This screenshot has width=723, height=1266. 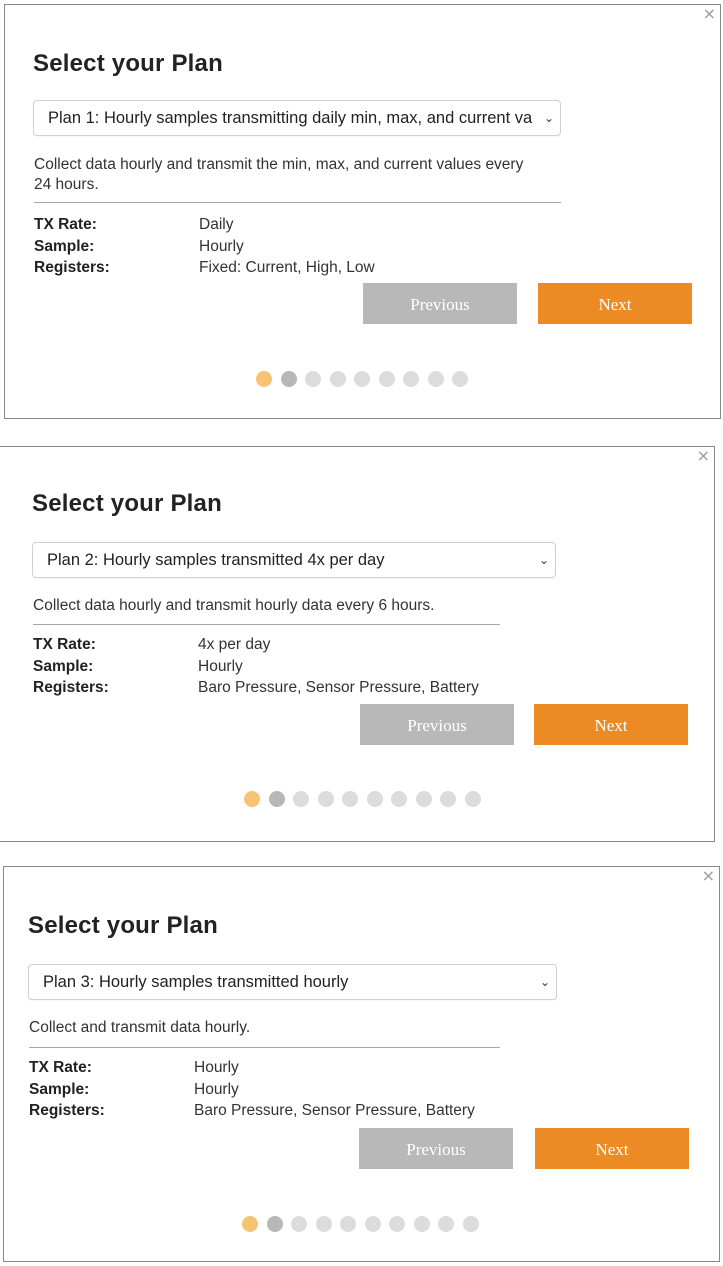 What do you see at coordinates (140, 1027) in the screenshot?
I see `plan-description: Collect and transmit data hourly.` at bounding box center [140, 1027].